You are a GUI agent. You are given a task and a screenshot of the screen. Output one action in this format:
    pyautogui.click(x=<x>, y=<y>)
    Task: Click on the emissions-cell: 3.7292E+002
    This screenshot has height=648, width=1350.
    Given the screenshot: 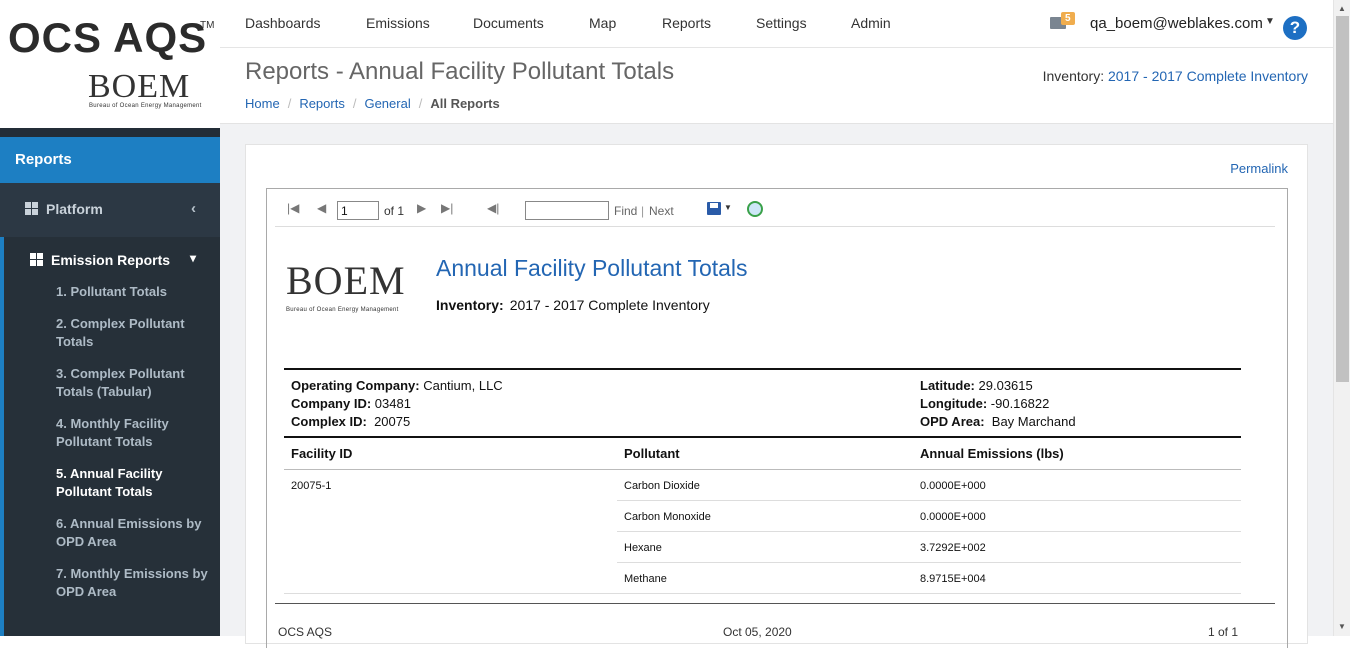 What is the action you would take?
    pyautogui.click(x=953, y=548)
    